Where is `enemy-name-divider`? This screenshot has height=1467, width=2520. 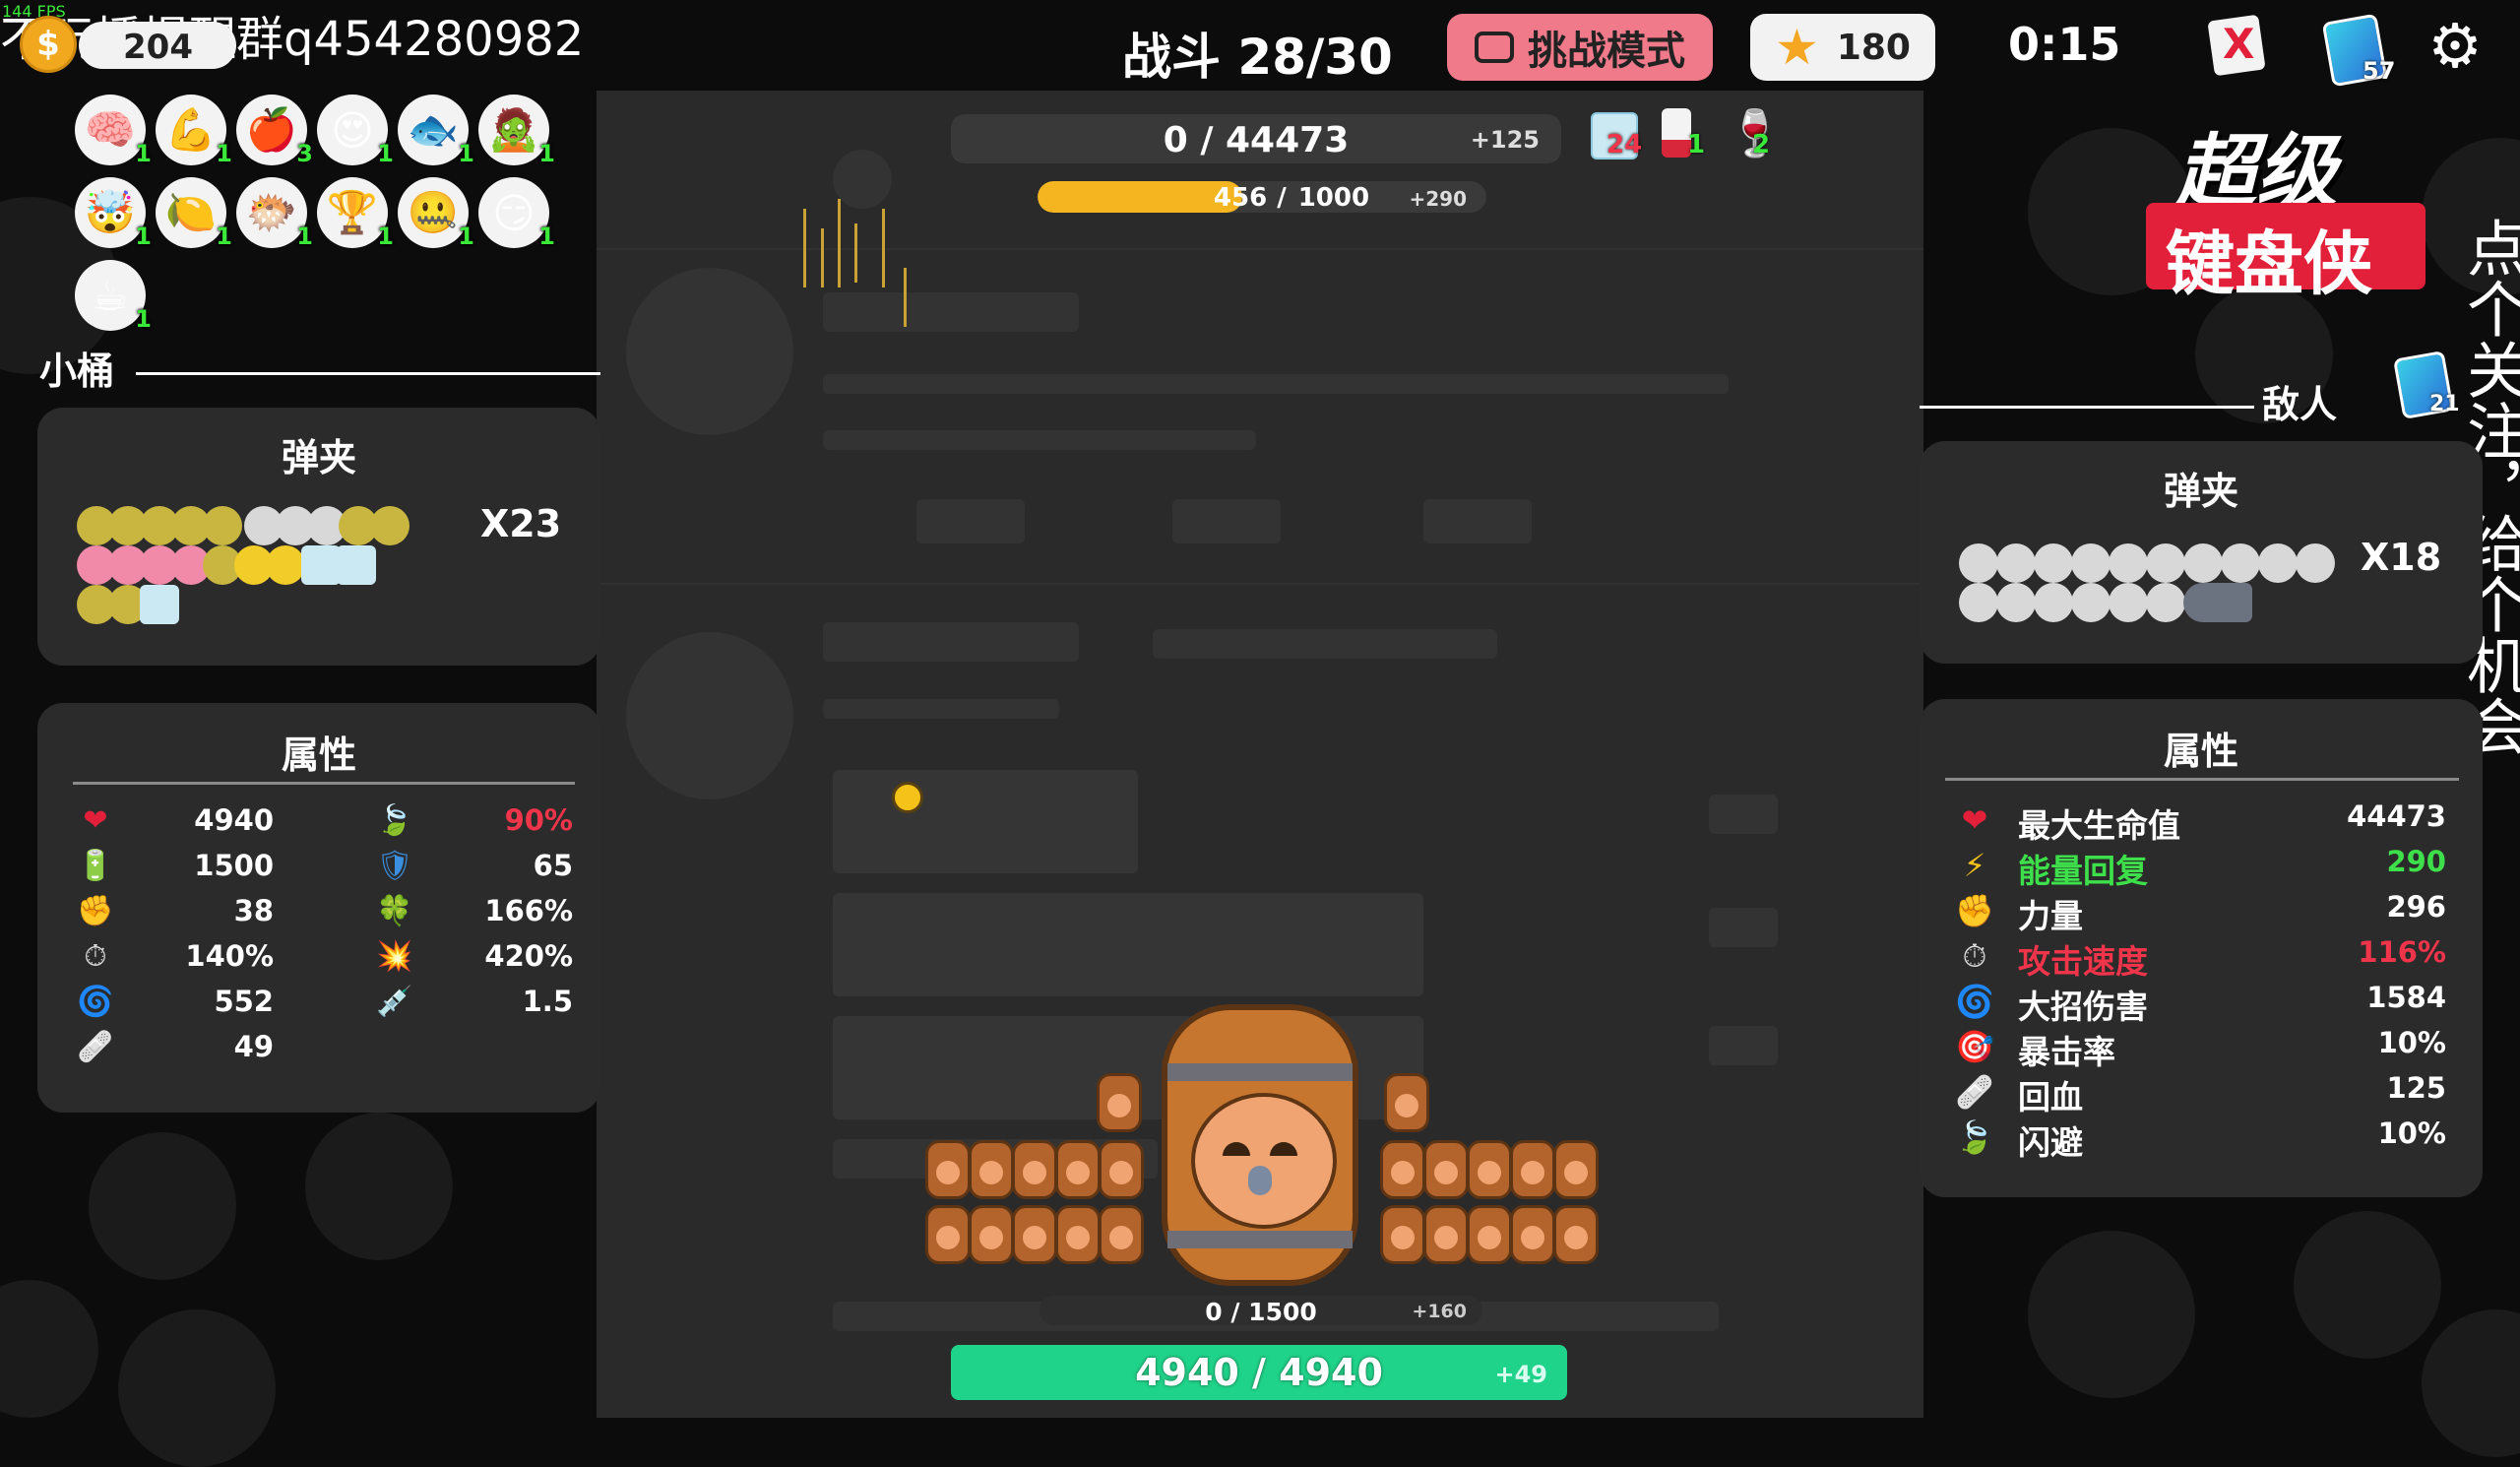
enemy-name-divider is located at coordinates (2087, 407).